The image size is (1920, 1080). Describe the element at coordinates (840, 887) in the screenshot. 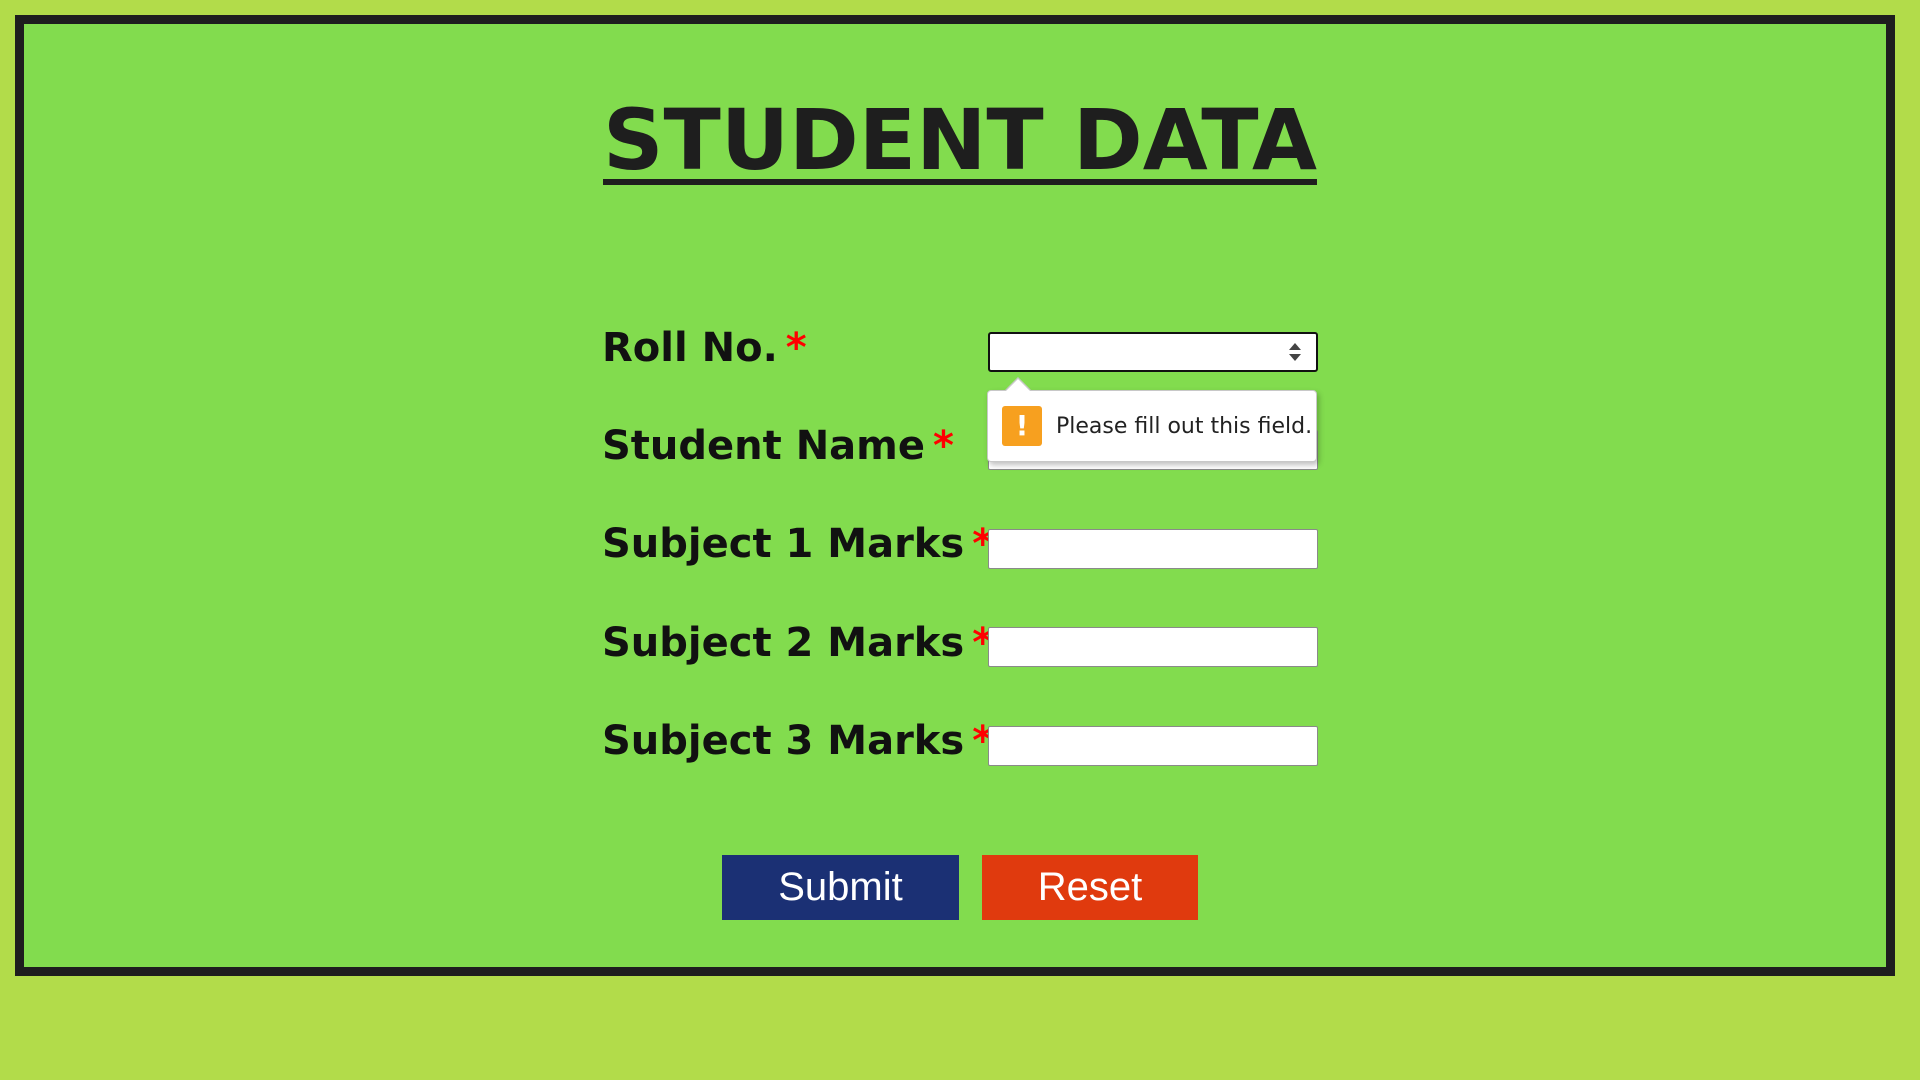

I see `submit-button: Submit` at that location.